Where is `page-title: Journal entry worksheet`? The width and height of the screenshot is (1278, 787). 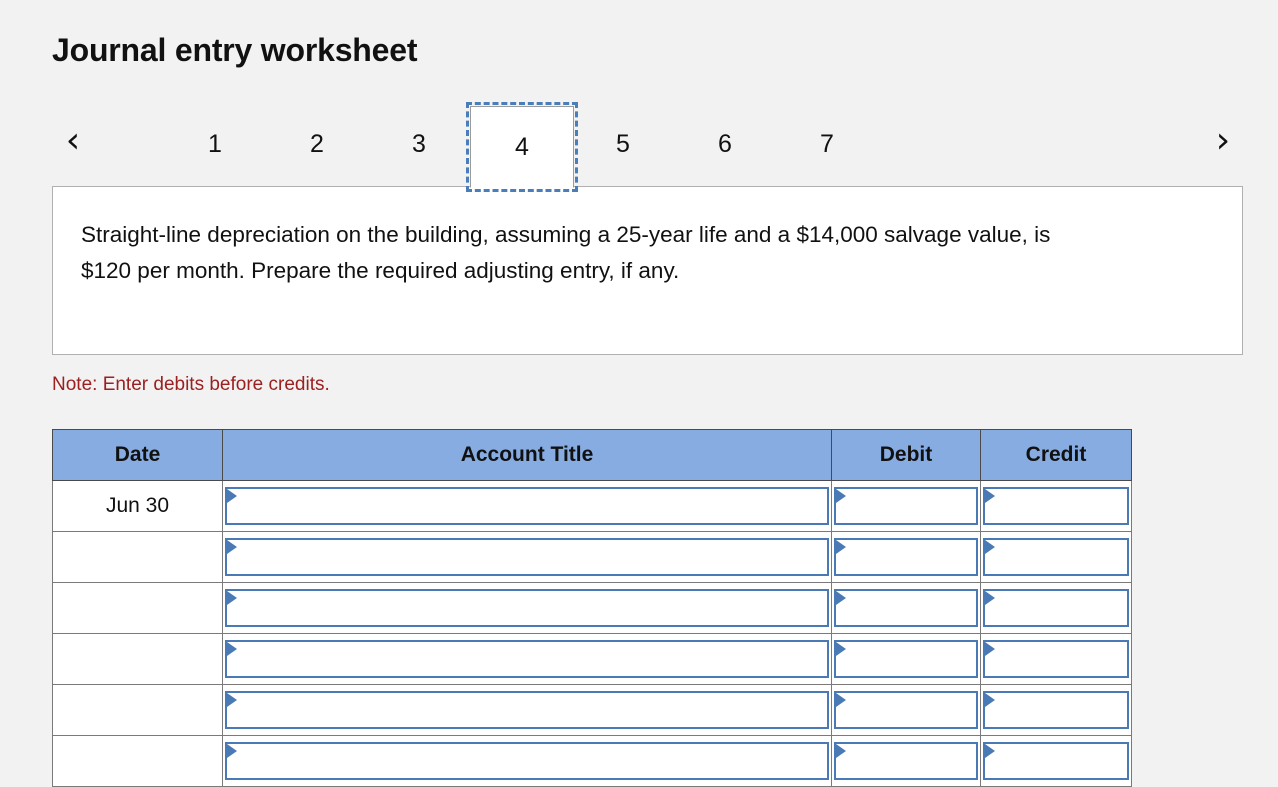
page-title: Journal entry worksheet is located at coordinates (235, 50).